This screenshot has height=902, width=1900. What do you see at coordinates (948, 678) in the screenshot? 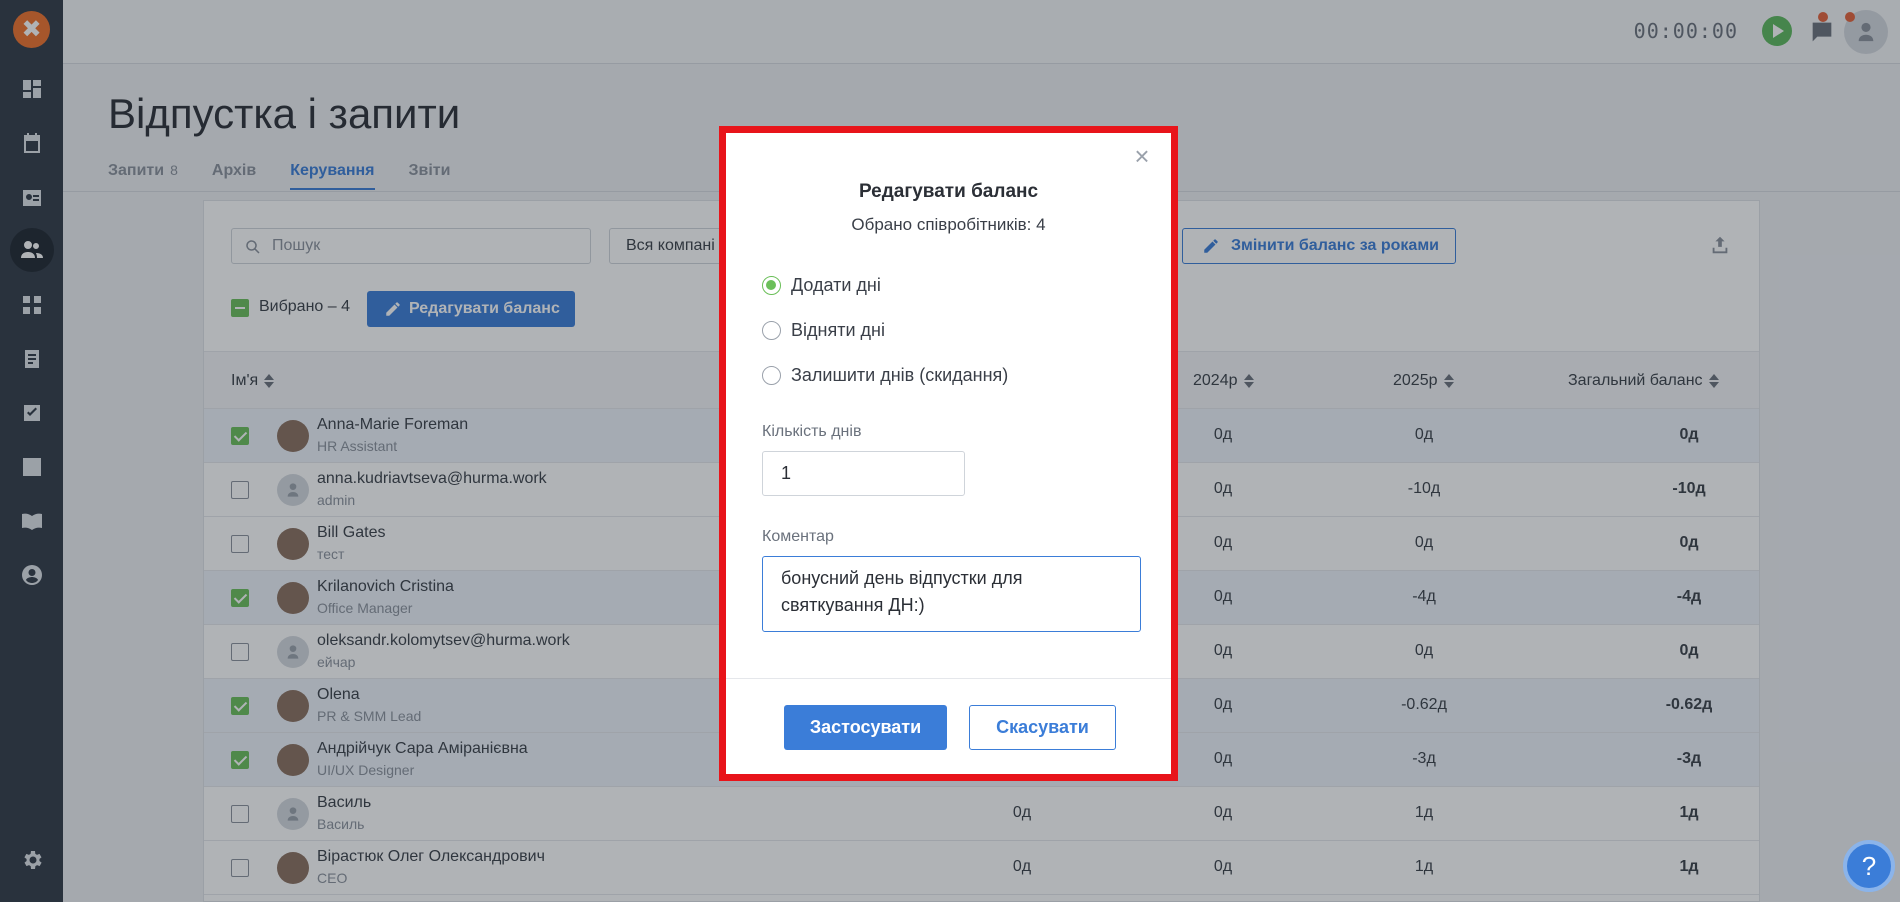
I see `modal-divider` at bounding box center [948, 678].